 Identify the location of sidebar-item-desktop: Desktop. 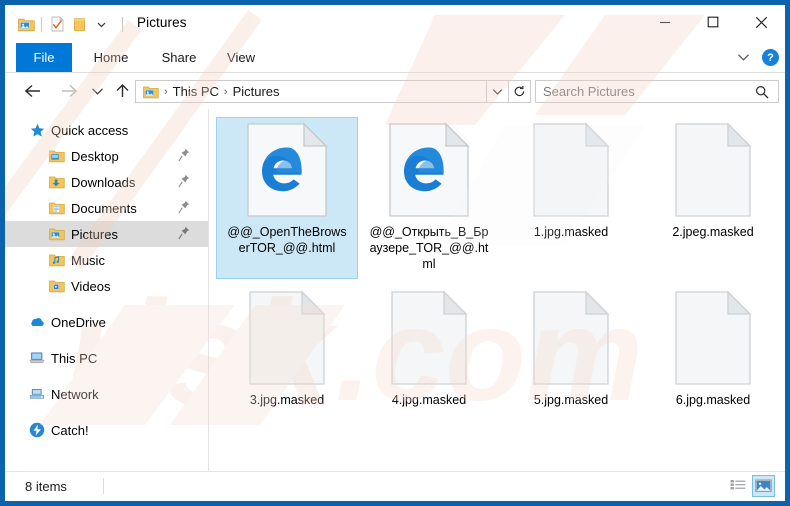
(106, 156).